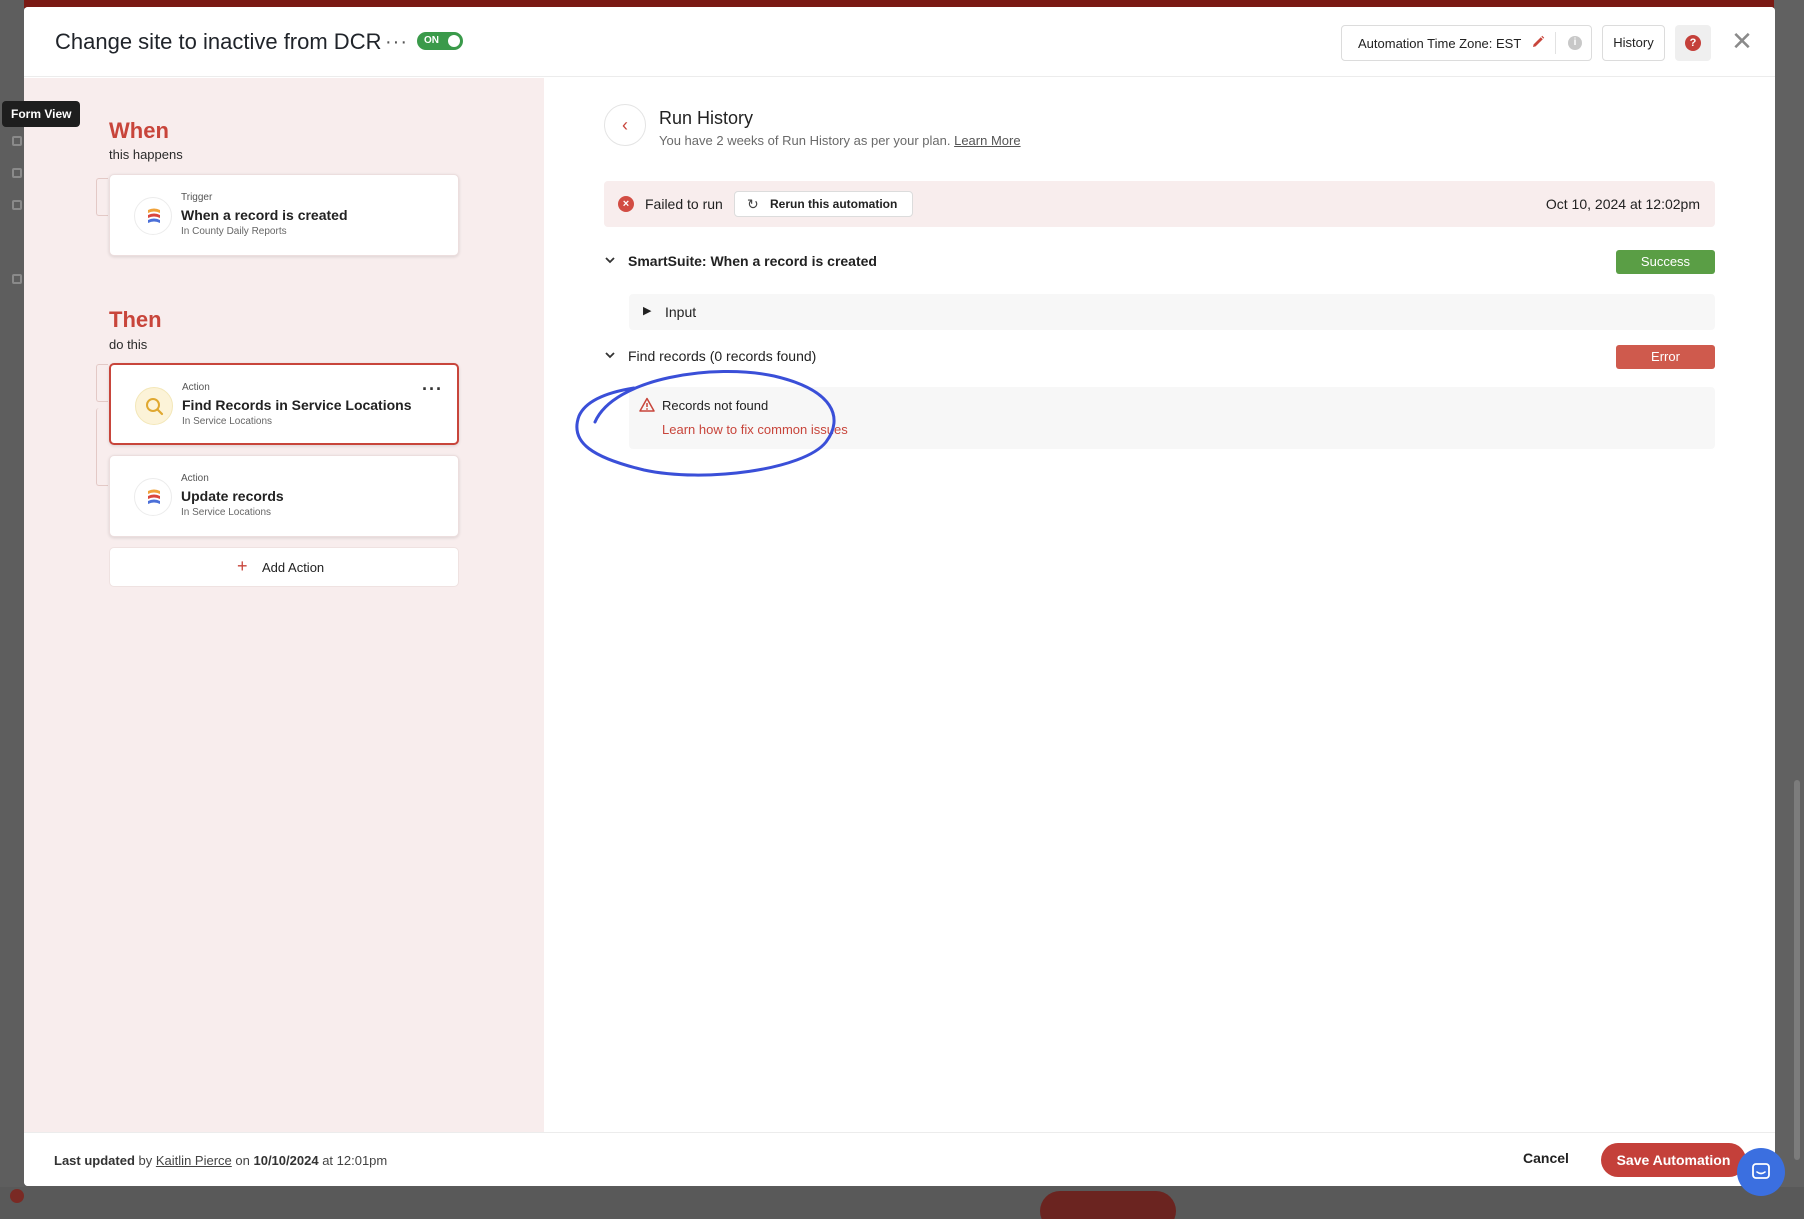 Image resolution: width=1804 pixels, height=1219 pixels. I want to click on action-name: Update records, so click(232, 496).